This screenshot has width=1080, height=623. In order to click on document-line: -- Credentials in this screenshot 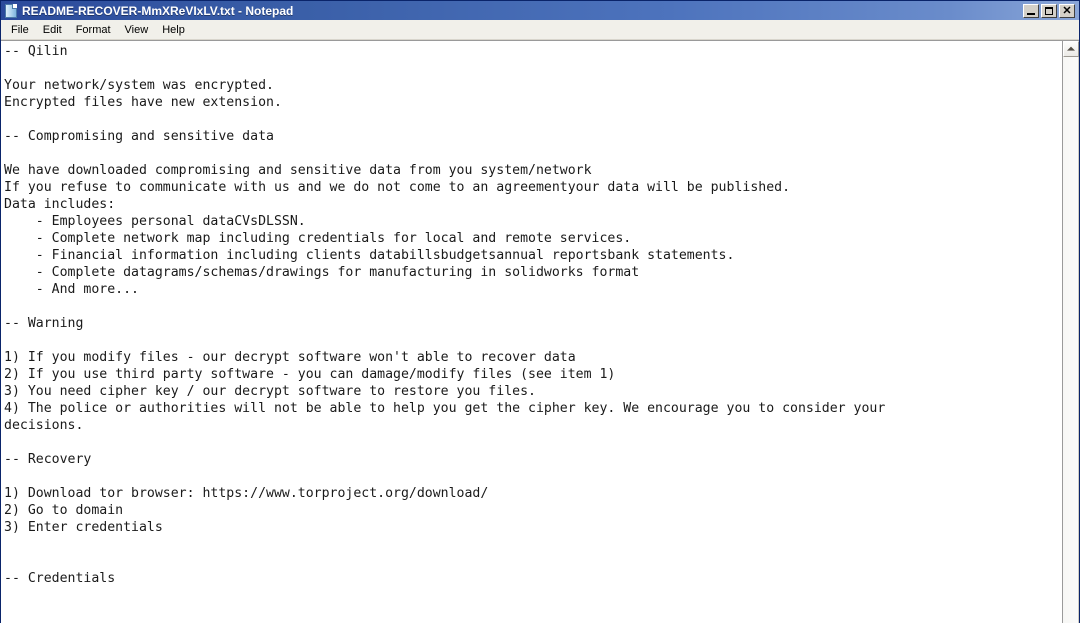, I will do `click(60, 578)`.